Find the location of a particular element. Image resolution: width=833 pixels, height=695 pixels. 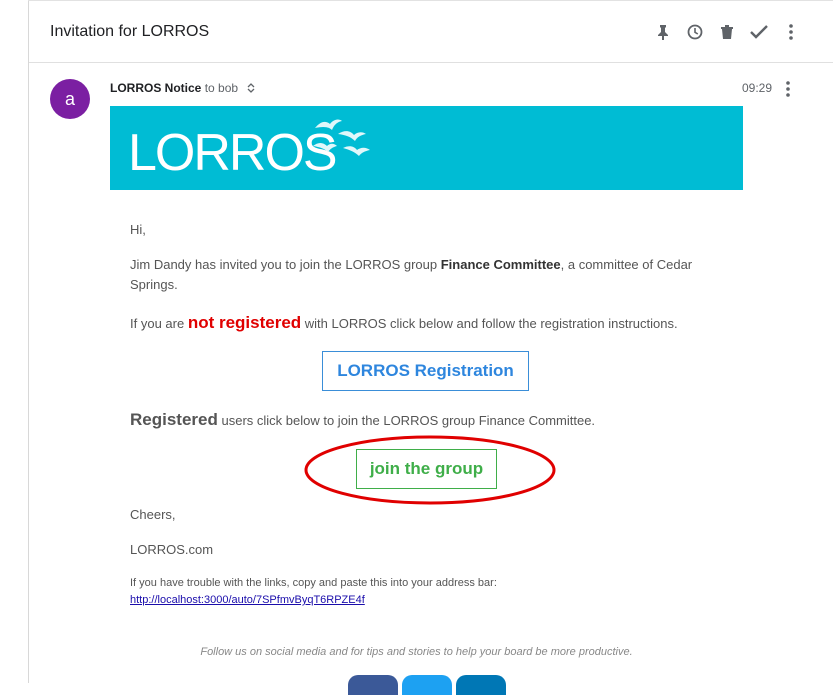

pin-icon is located at coordinates (663, 32).